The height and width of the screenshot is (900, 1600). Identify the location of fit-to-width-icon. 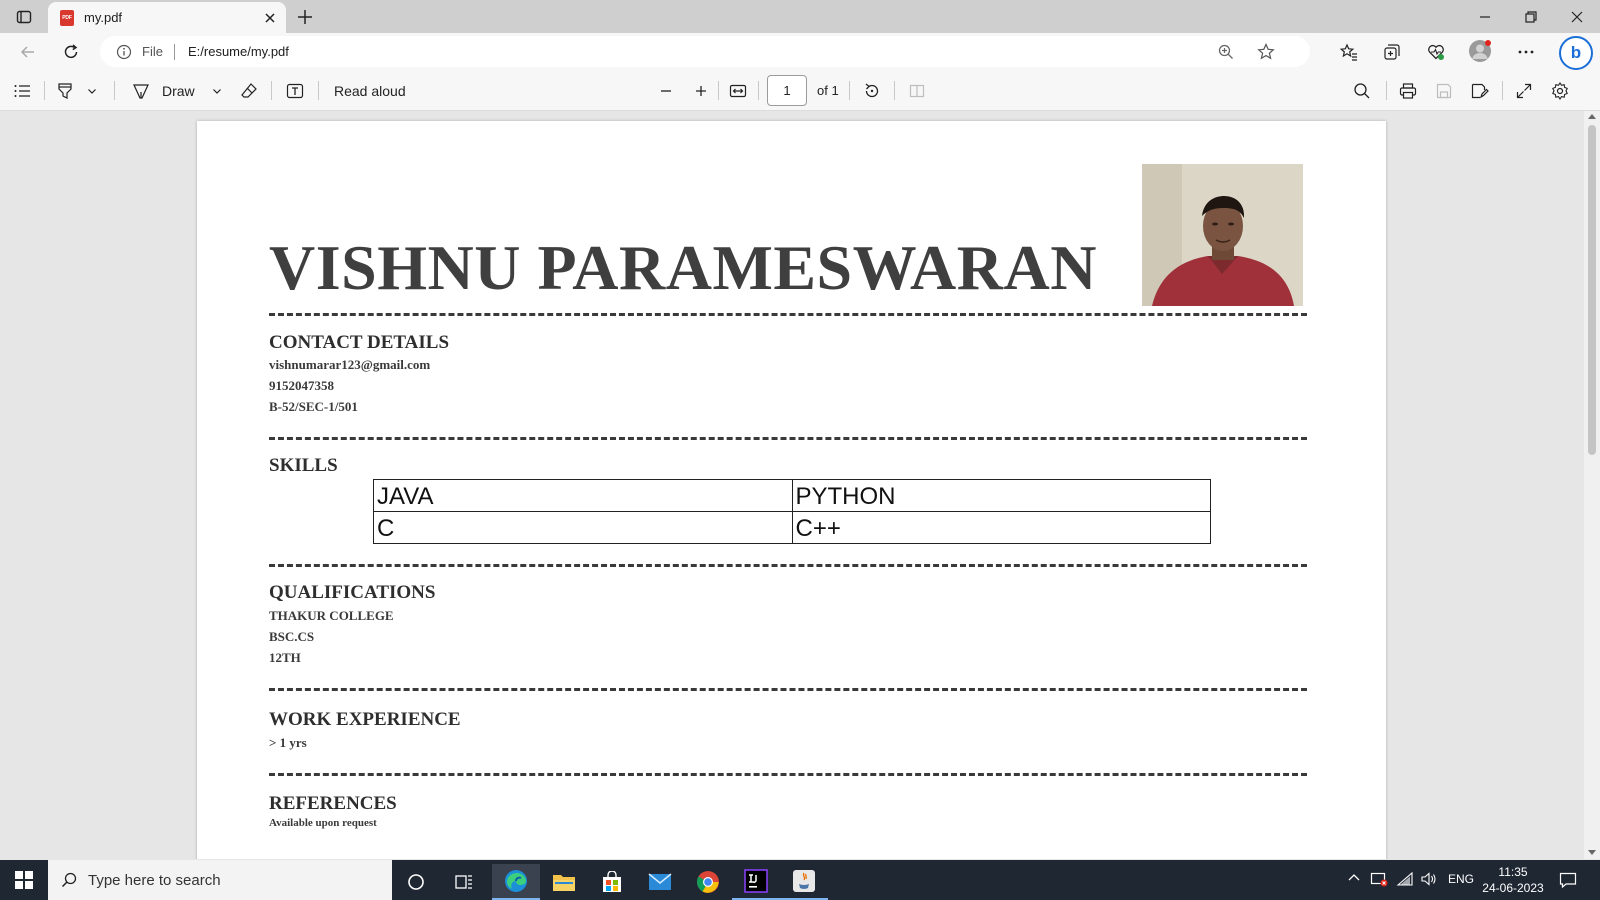
(738, 90).